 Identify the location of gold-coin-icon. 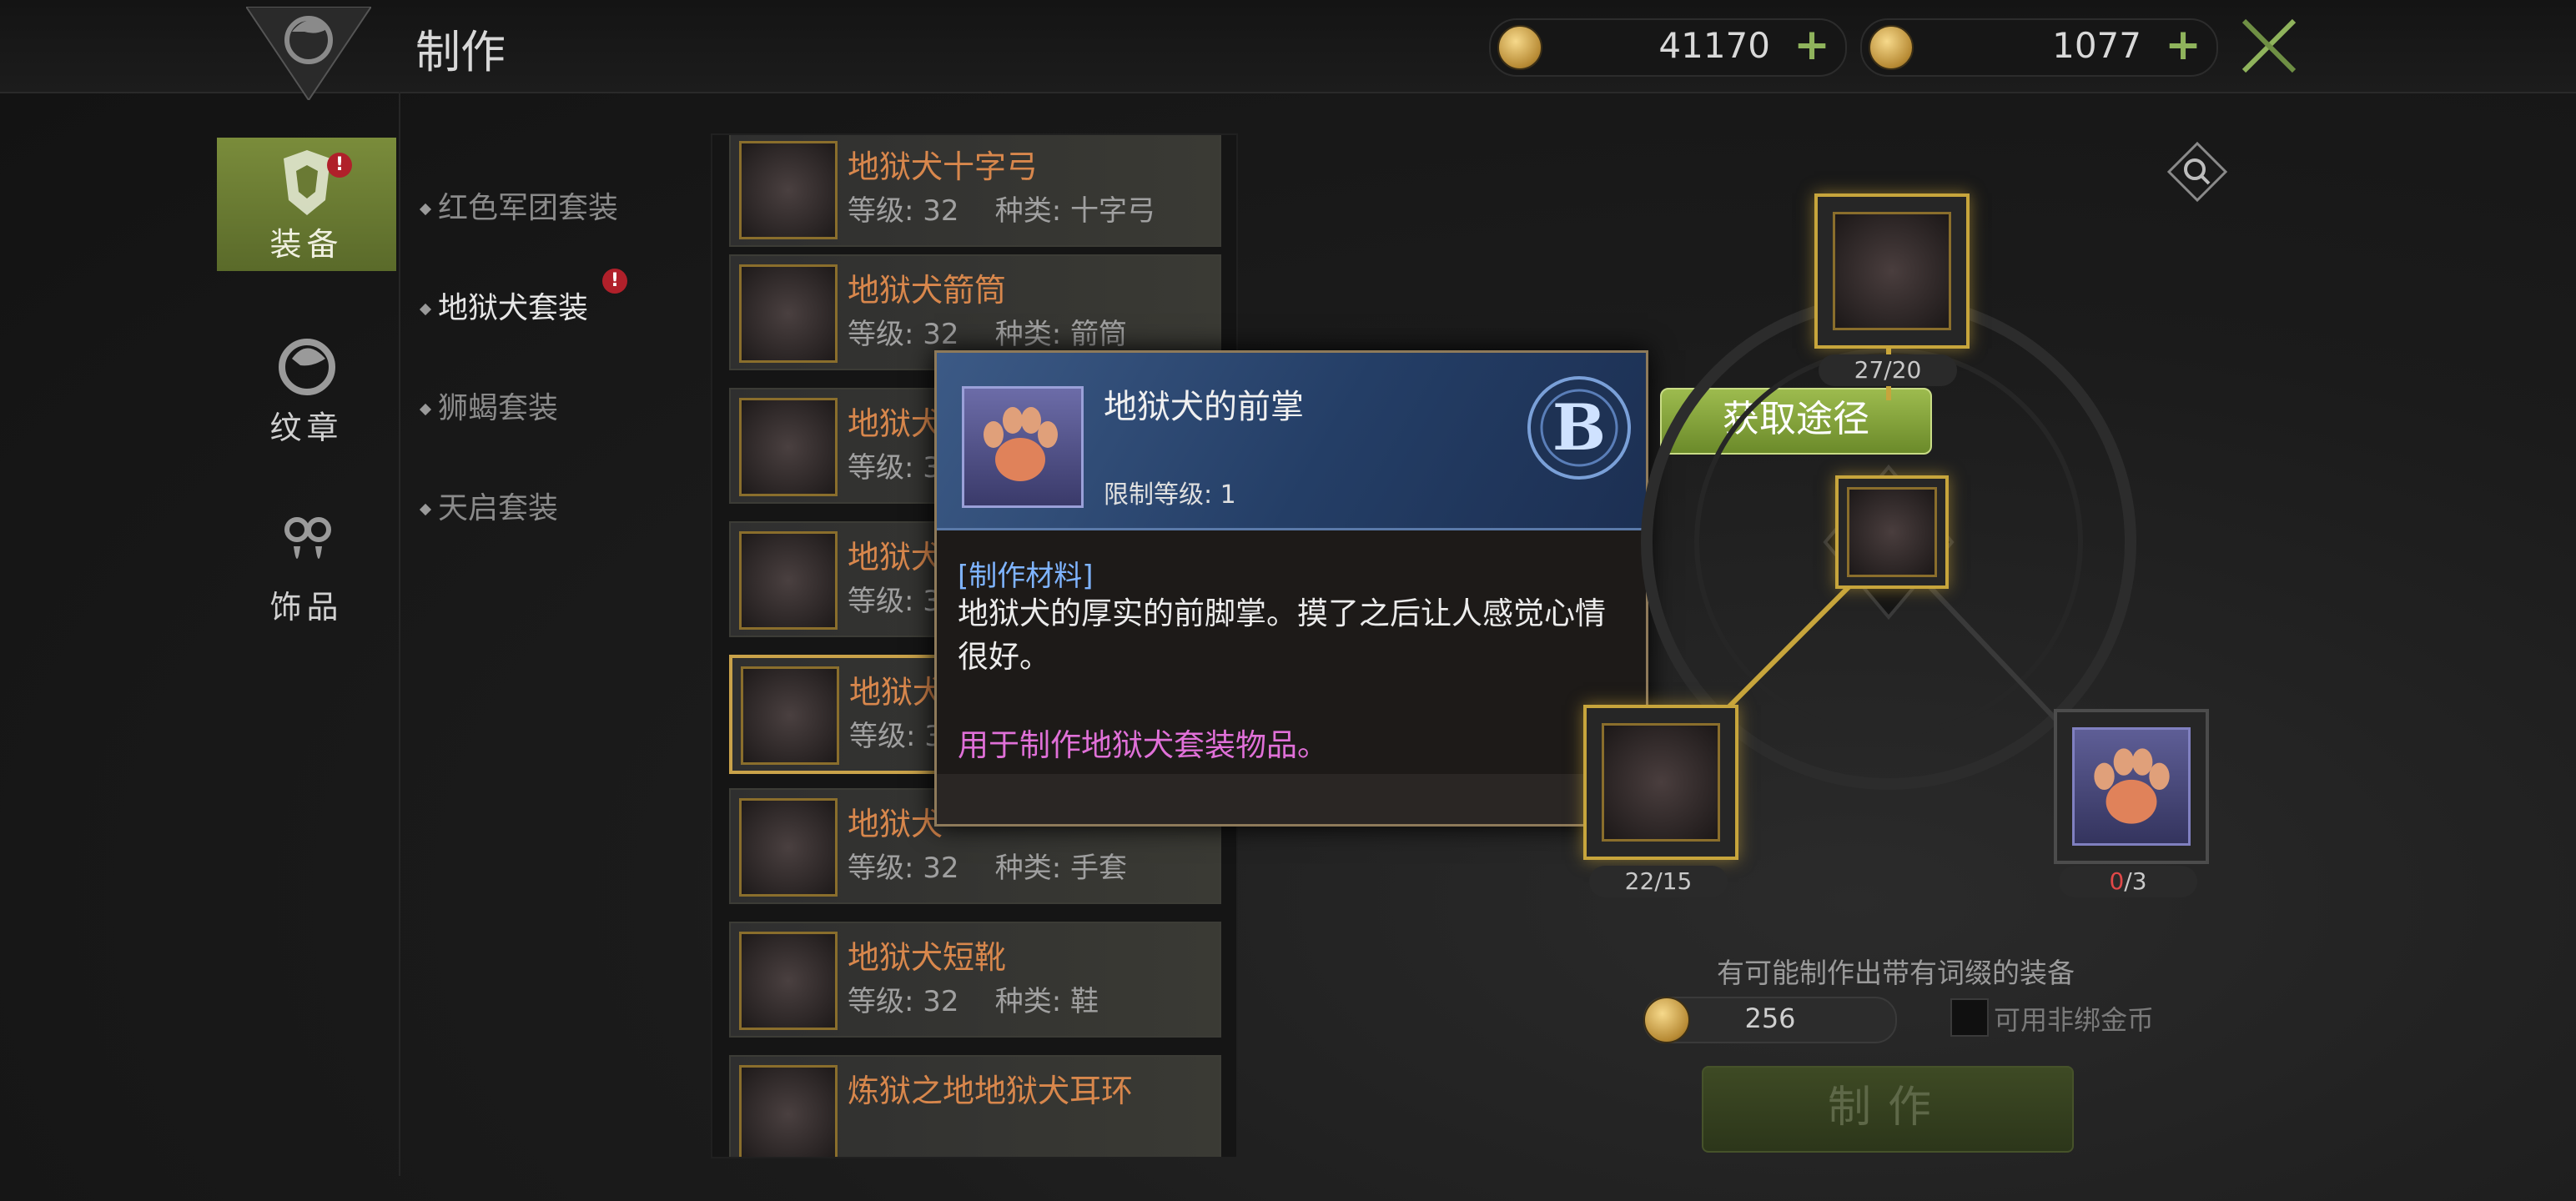
(1891, 48).